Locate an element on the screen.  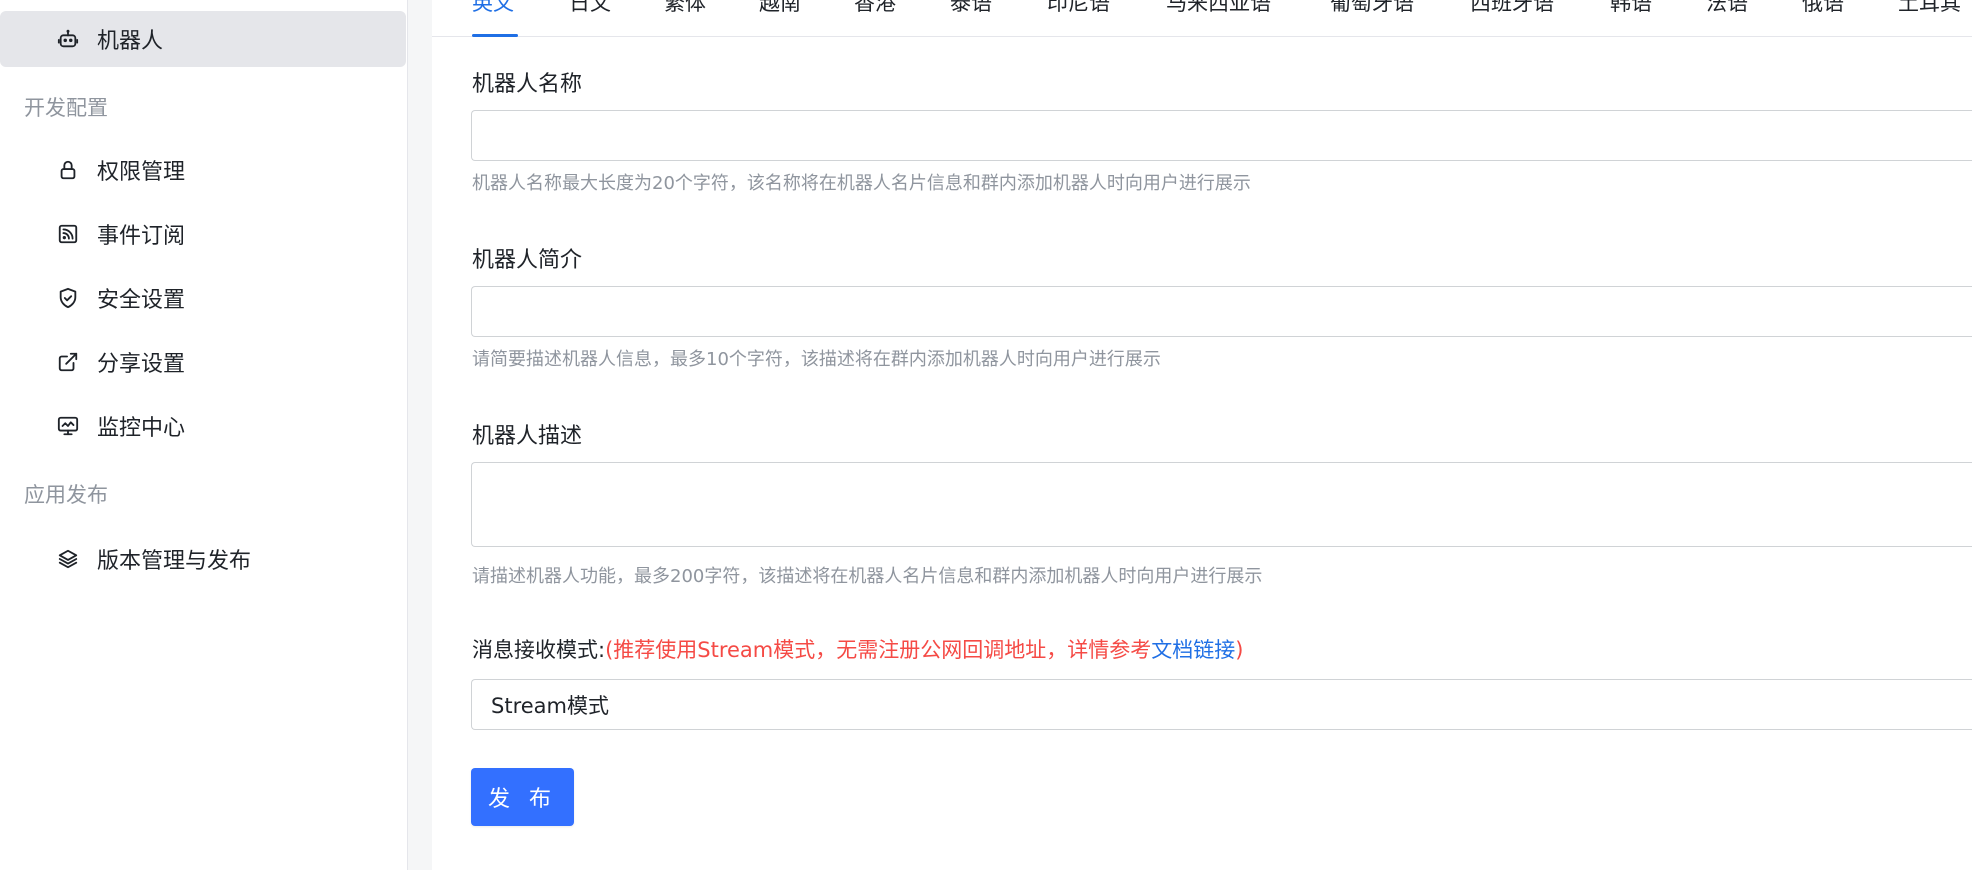
sidebar-item-label: 安全设置 is located at coordinates (141, 300).